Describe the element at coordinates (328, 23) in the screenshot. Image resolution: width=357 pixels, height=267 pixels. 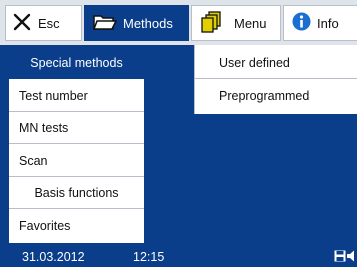
I see `info-label: Info` at that location.